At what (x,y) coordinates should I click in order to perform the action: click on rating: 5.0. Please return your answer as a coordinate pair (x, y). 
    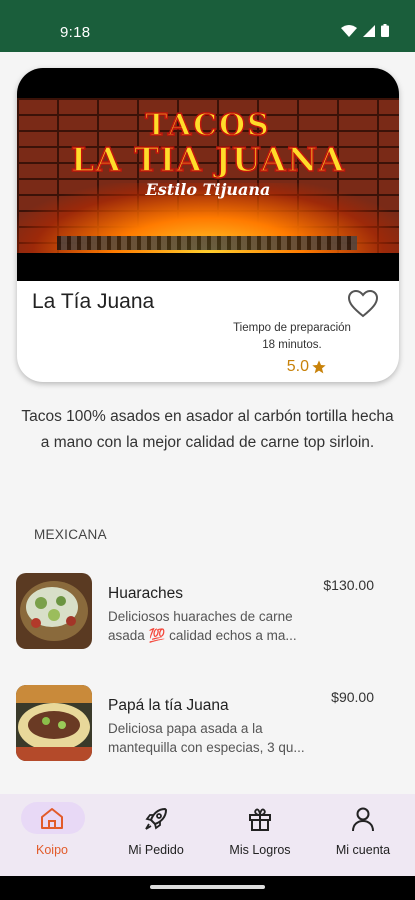
    Looking at the image, I should click on (307, 367).